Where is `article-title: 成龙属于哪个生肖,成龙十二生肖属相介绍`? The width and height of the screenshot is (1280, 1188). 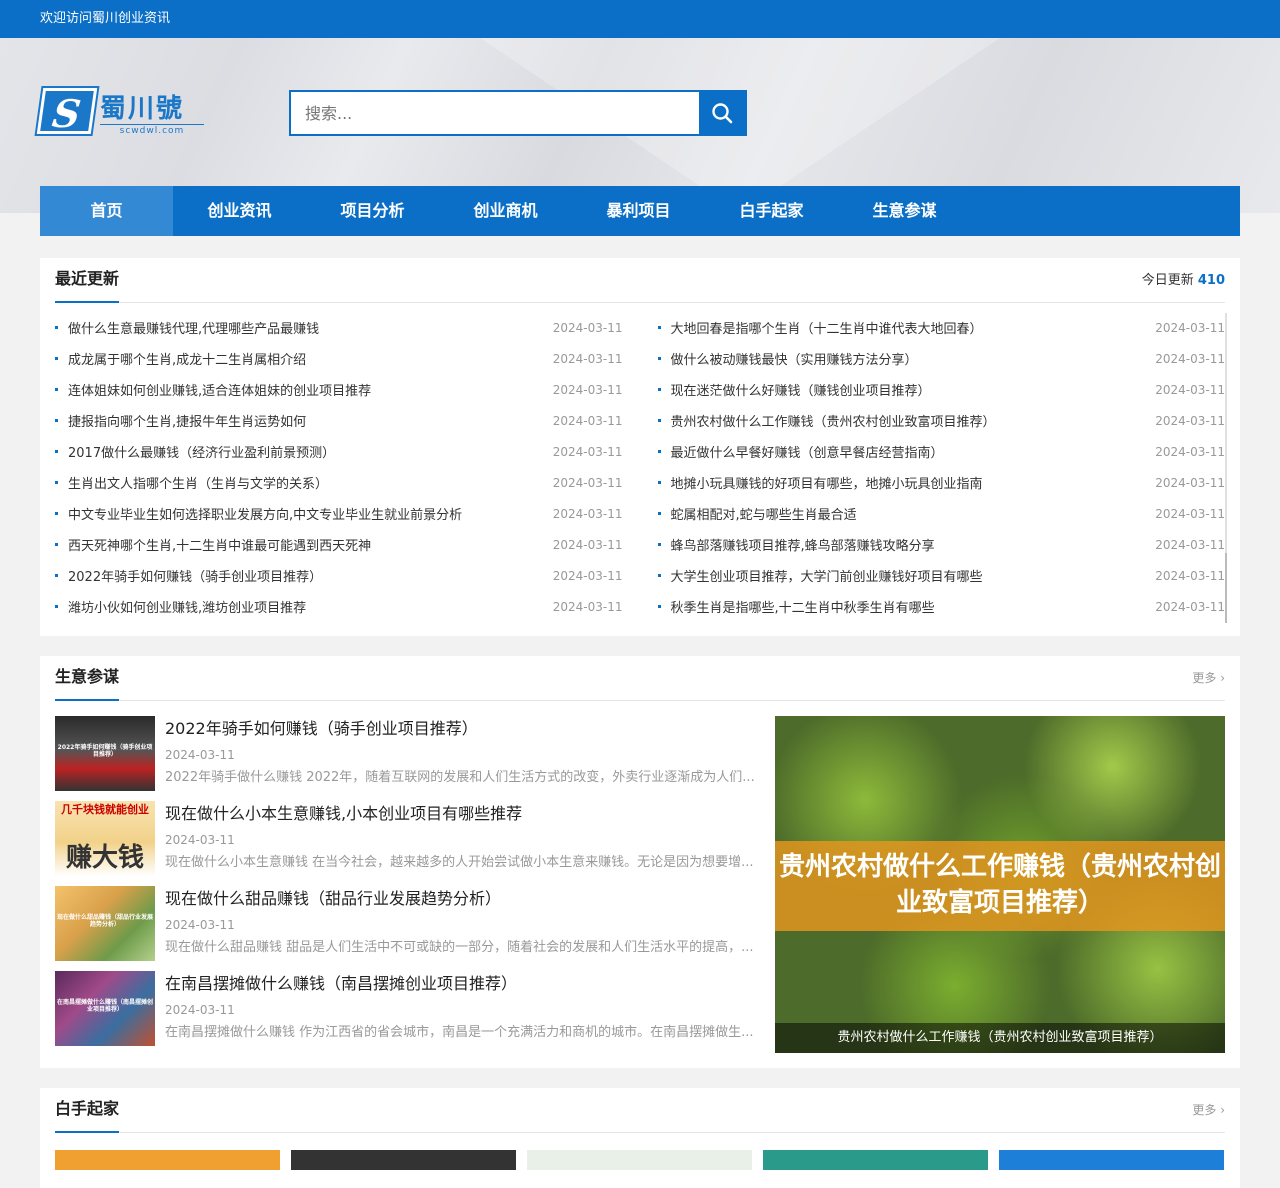
article-title: 成龙属于哪个生肖,成龙十二生肖属相介绍 is located at coordinates (310, 358).